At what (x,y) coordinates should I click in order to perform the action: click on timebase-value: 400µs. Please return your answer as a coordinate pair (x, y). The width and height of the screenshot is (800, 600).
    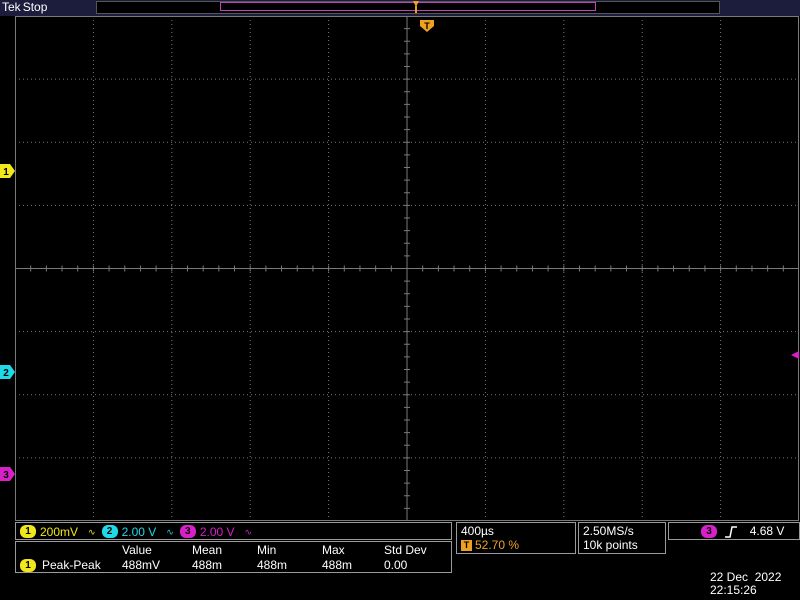
    Looking at the image, I should click on (477, 531).